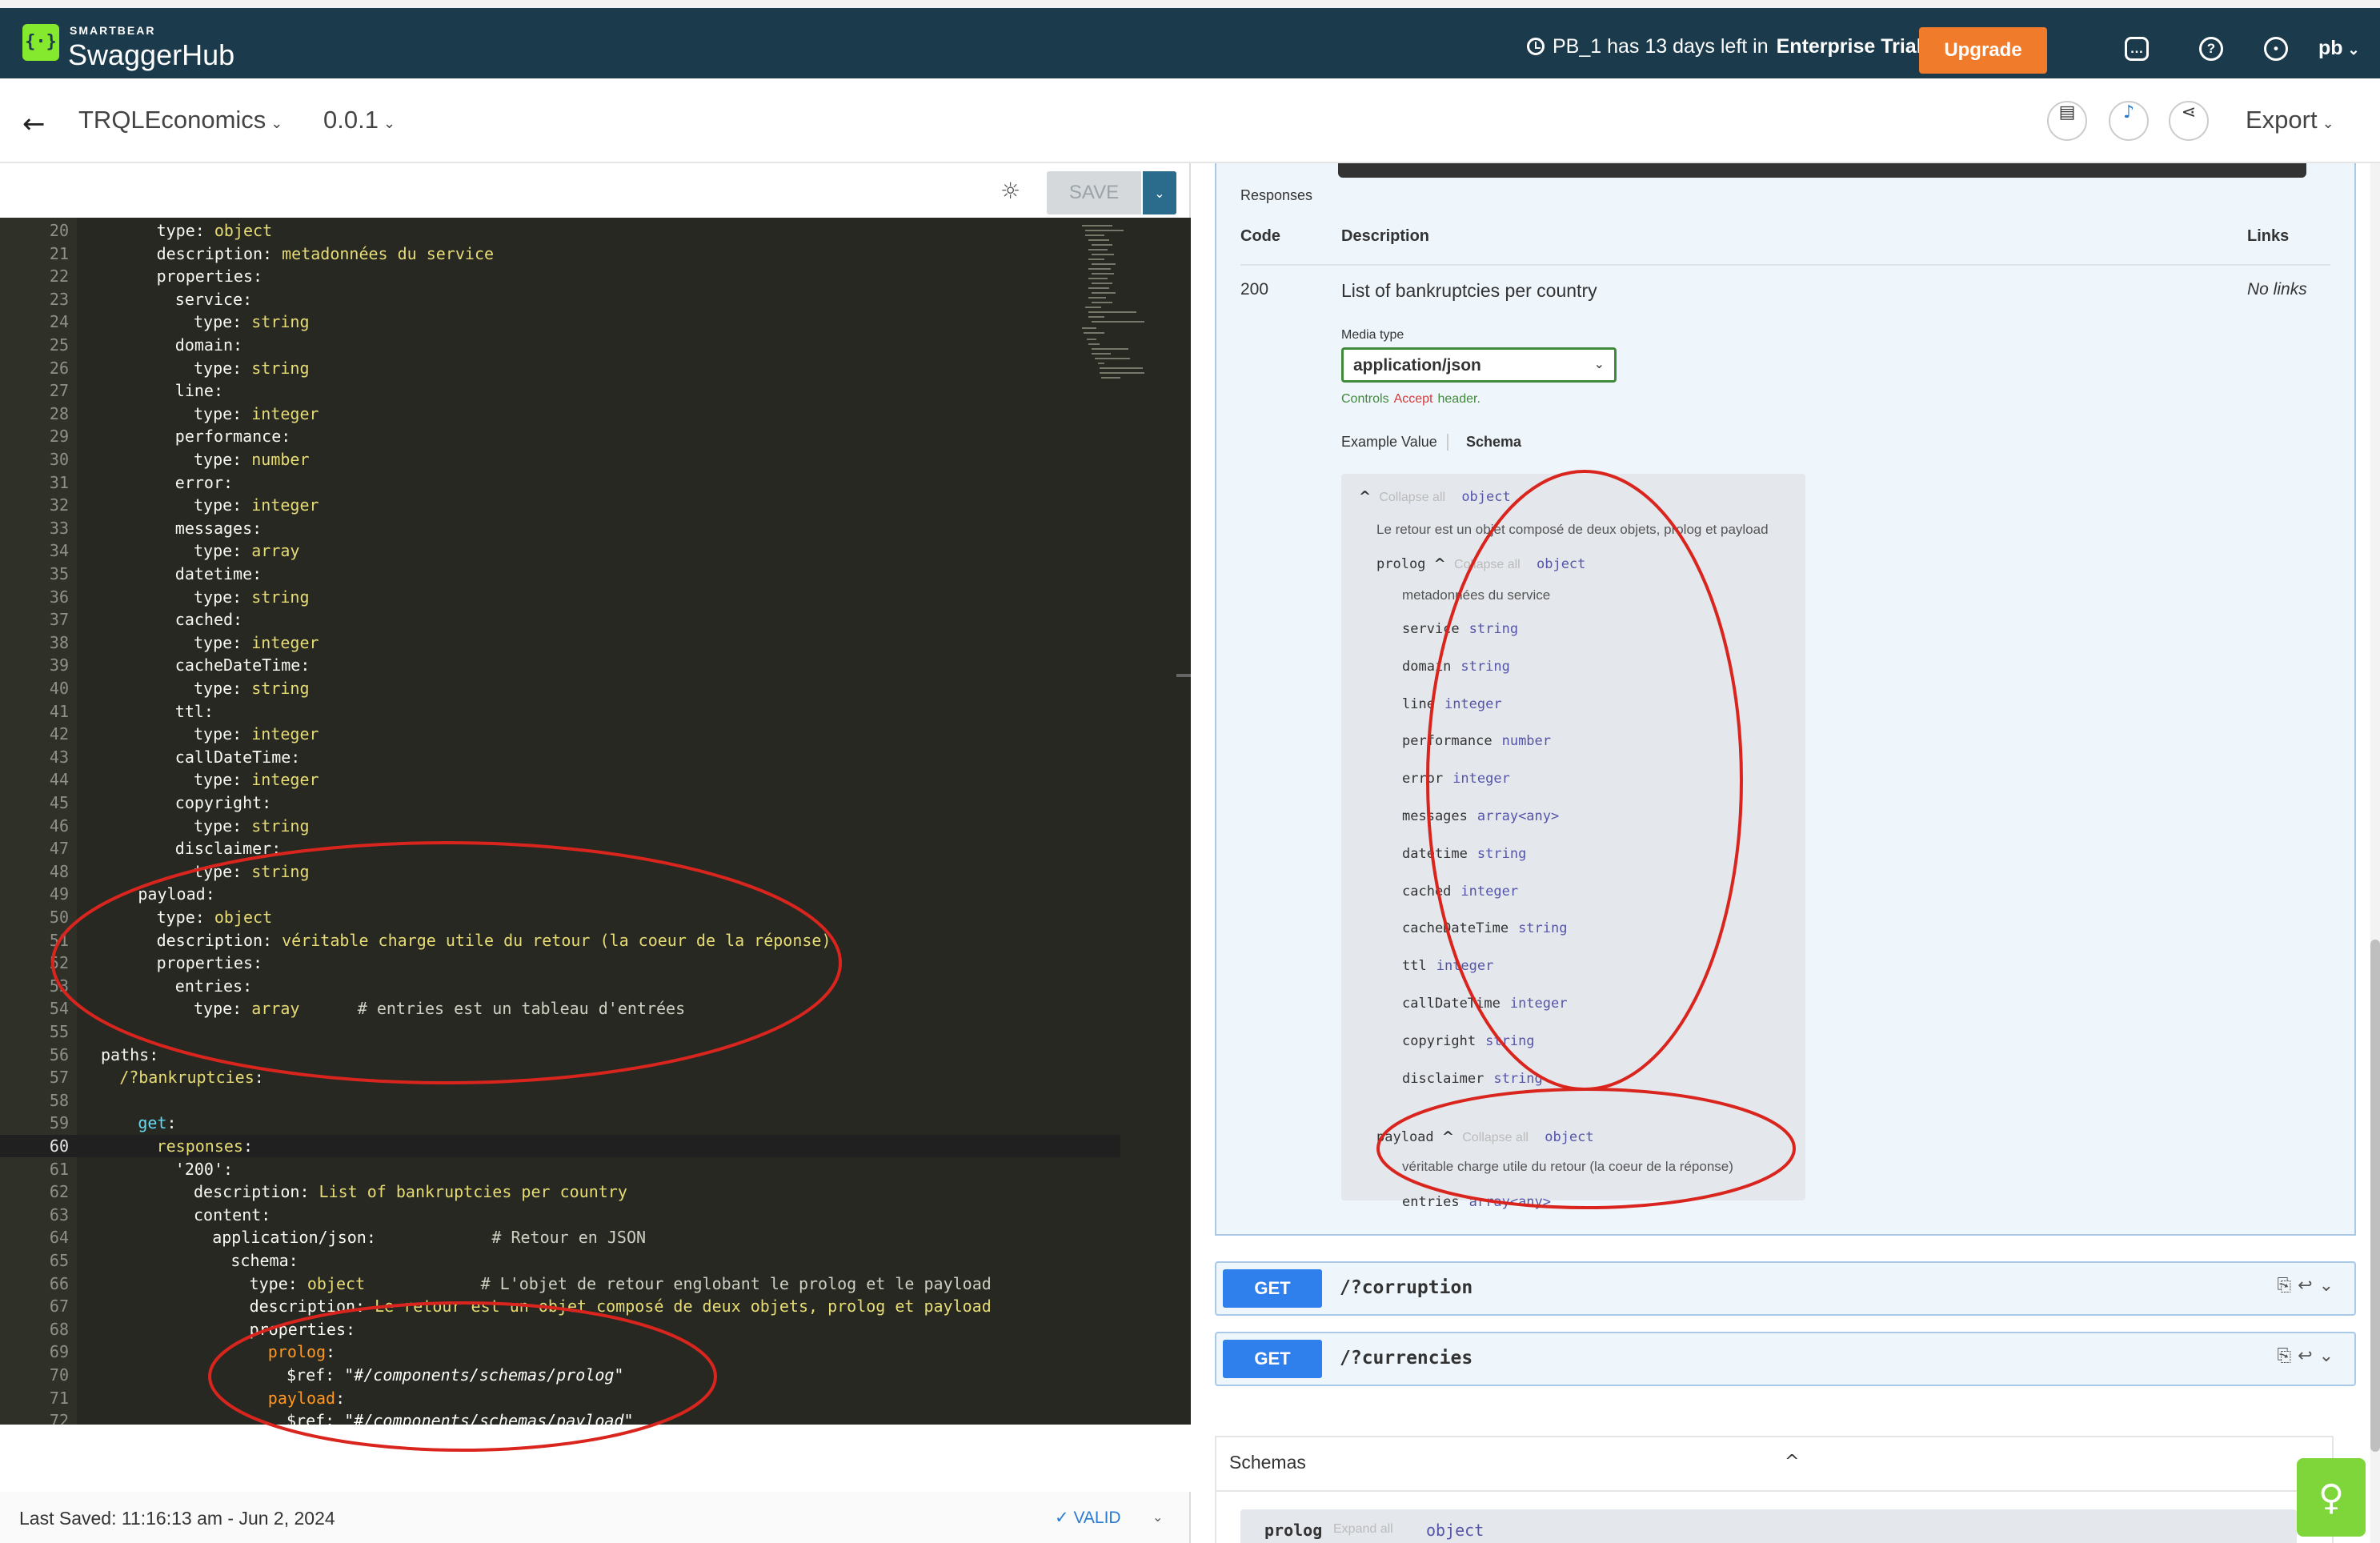  I want to click on api-name-dropdown: TRQLEconomics ⌄, so click(180, 120).